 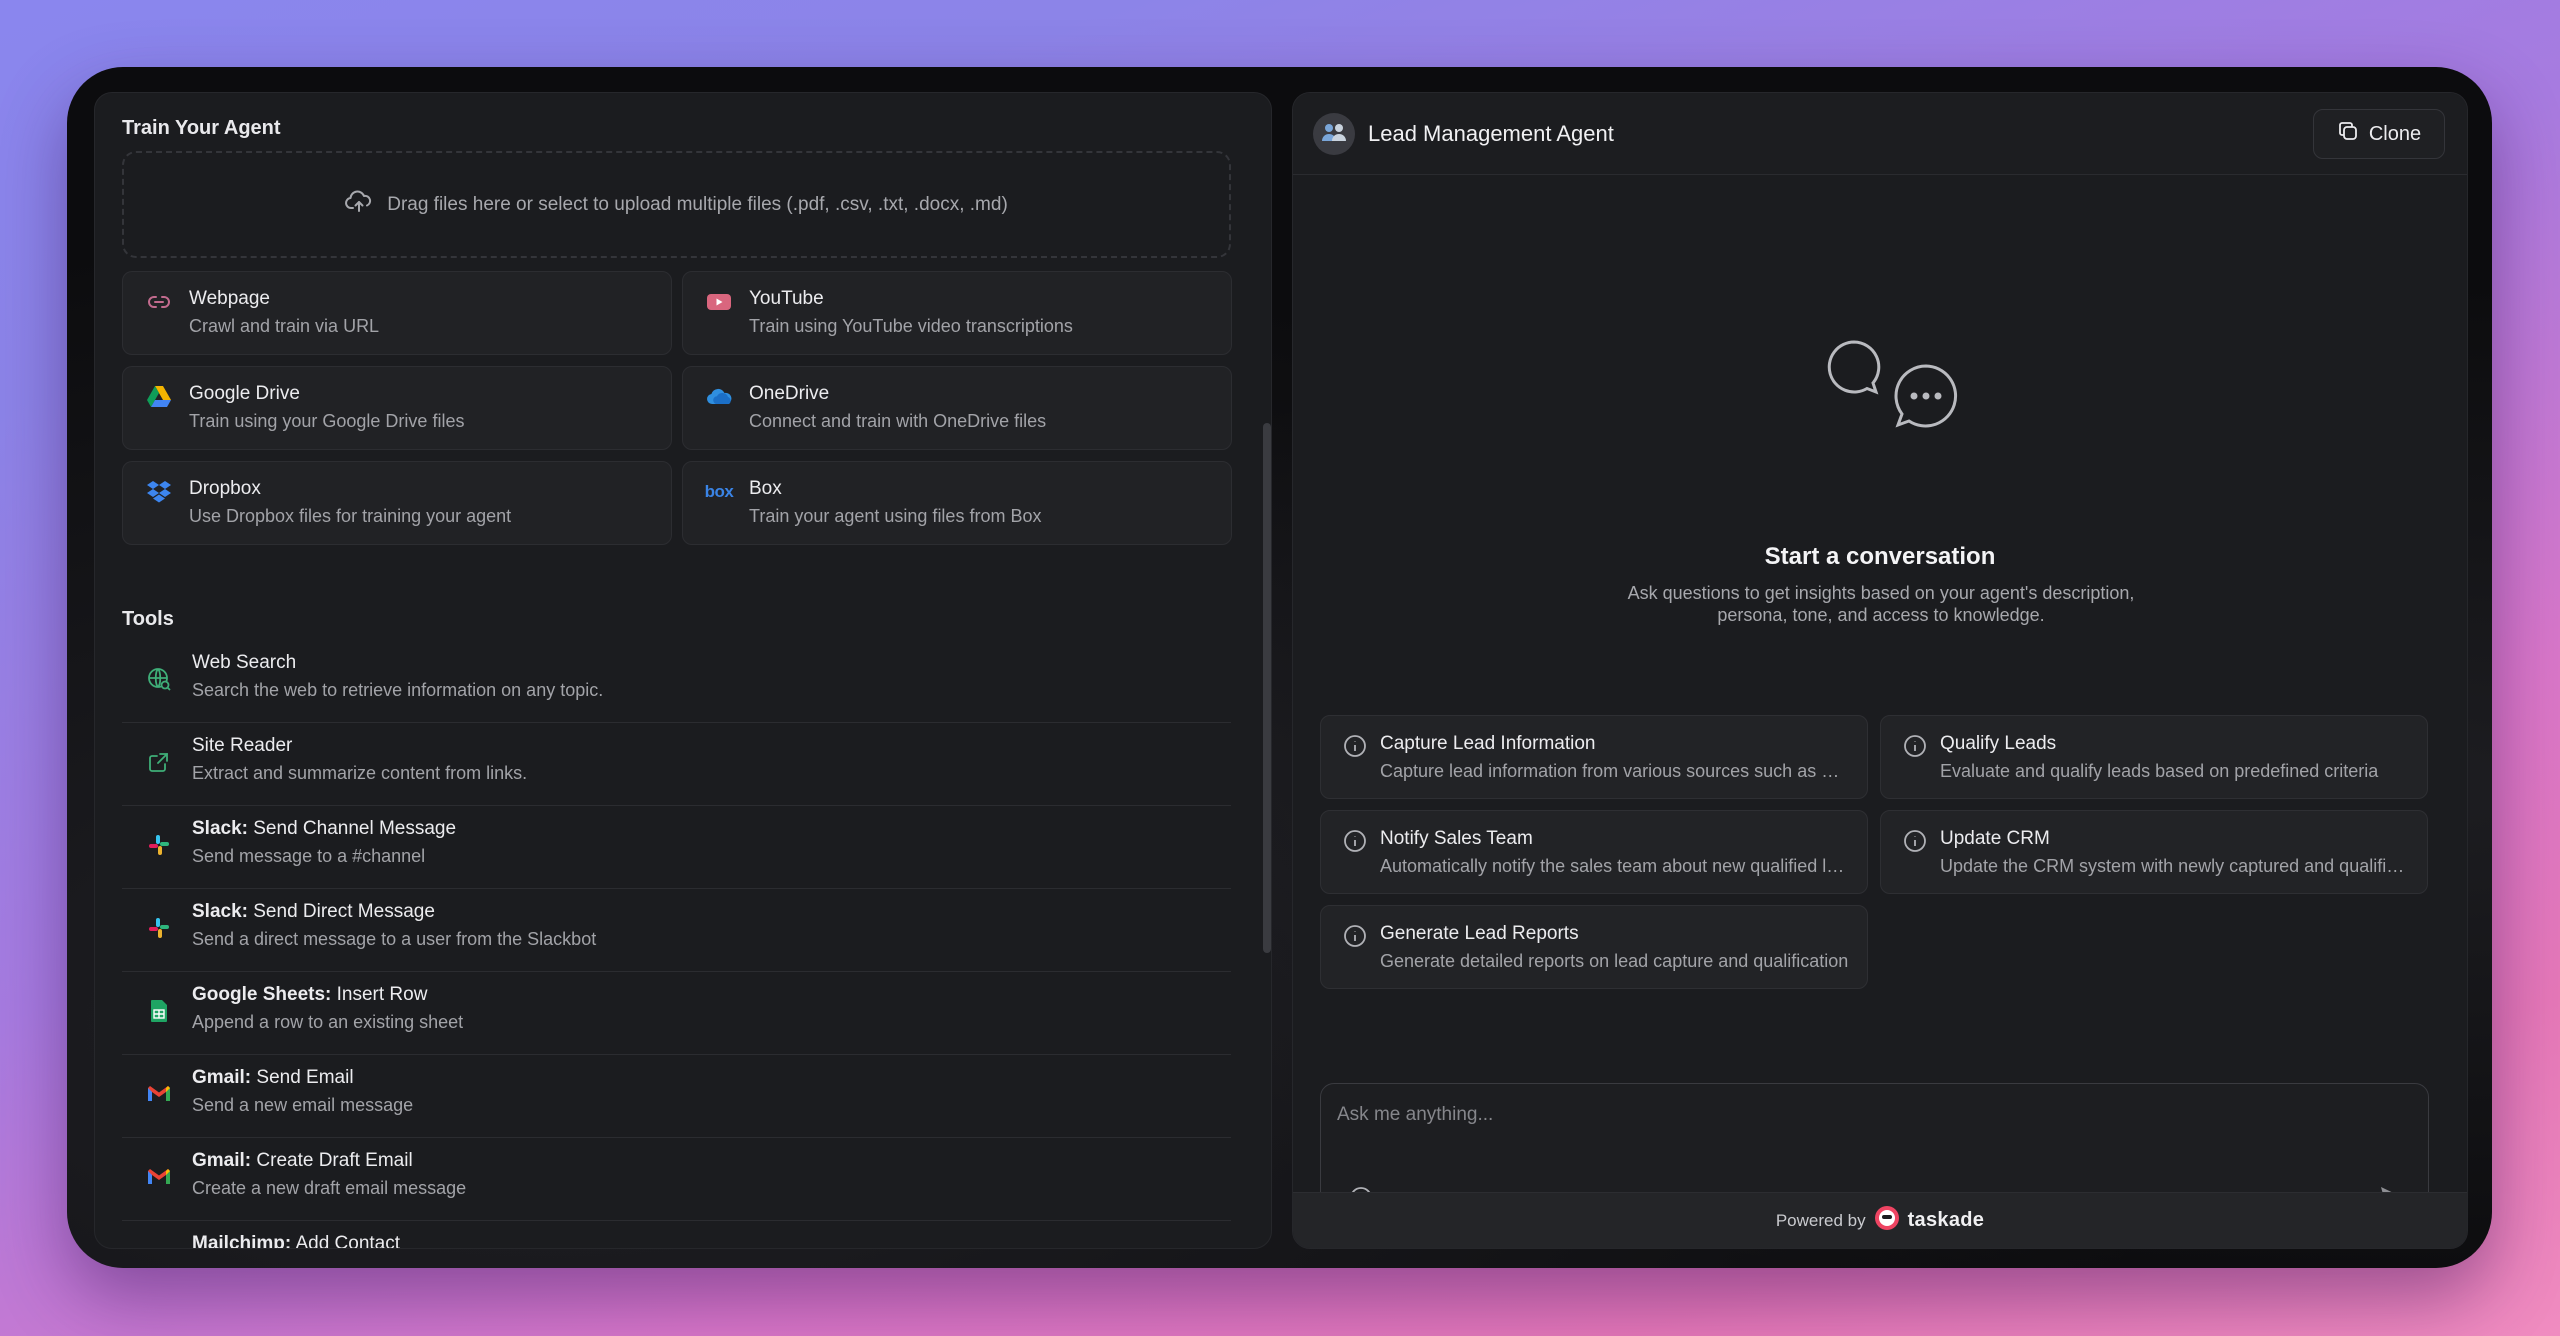 What do you see at coordinates (332, 1160) in the screenshot?
I see `tool-action: Create Draft Email` at bounding box center [332, 1160].